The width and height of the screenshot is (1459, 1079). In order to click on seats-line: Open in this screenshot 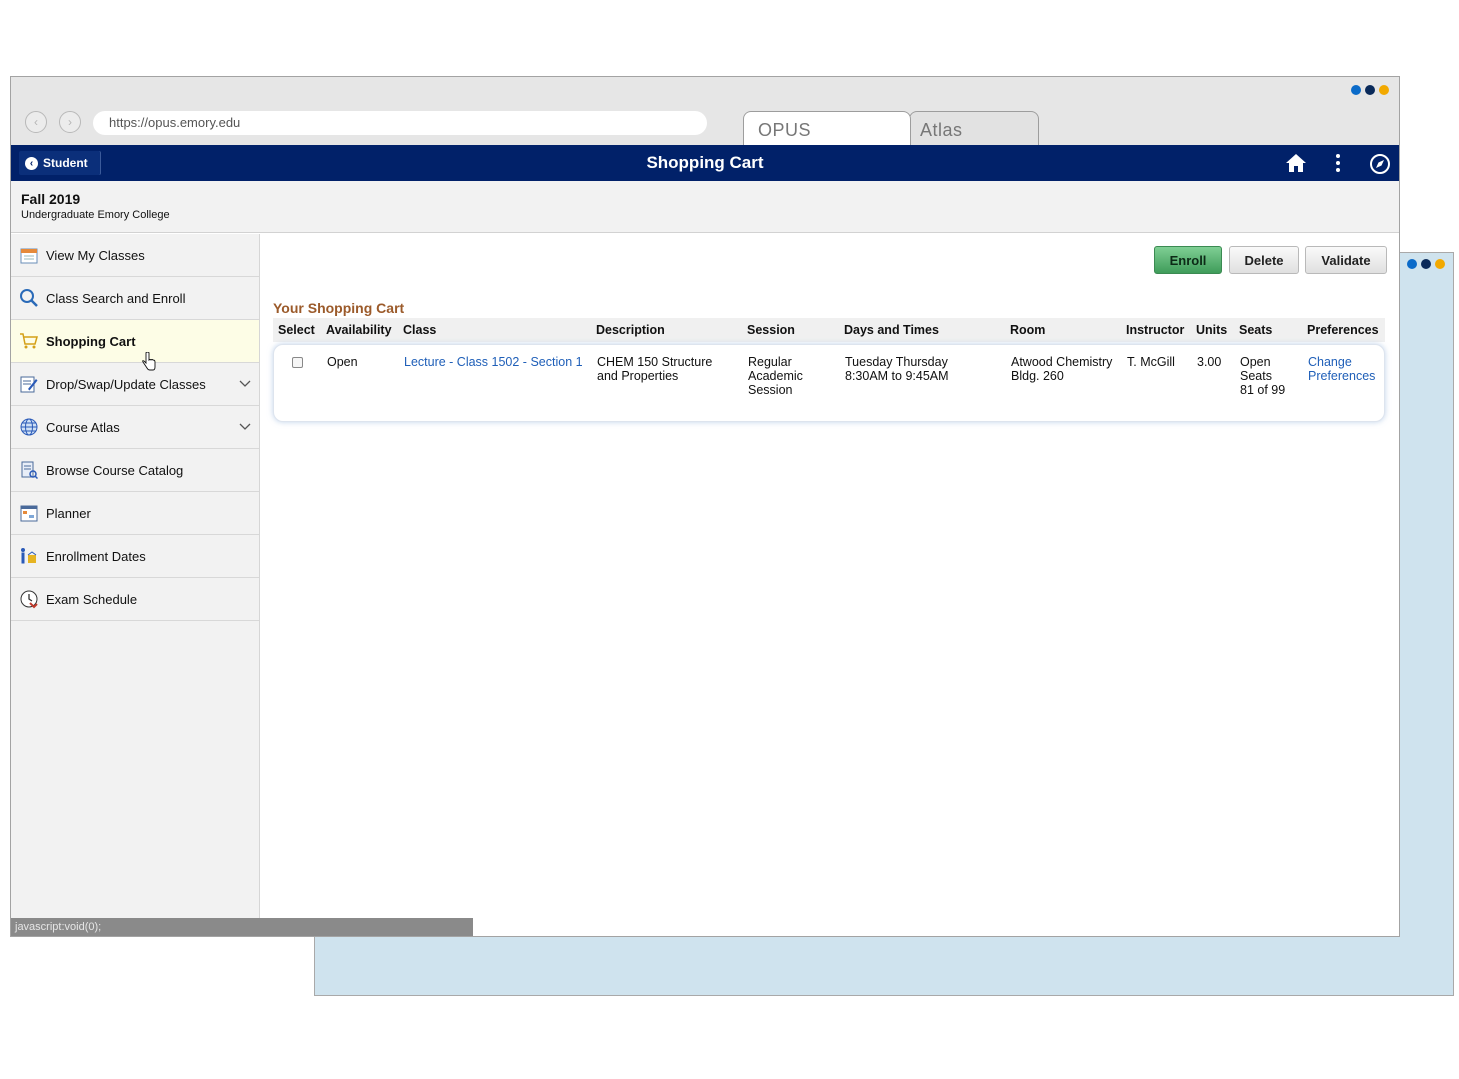, I will do `click(1255, 362)`.